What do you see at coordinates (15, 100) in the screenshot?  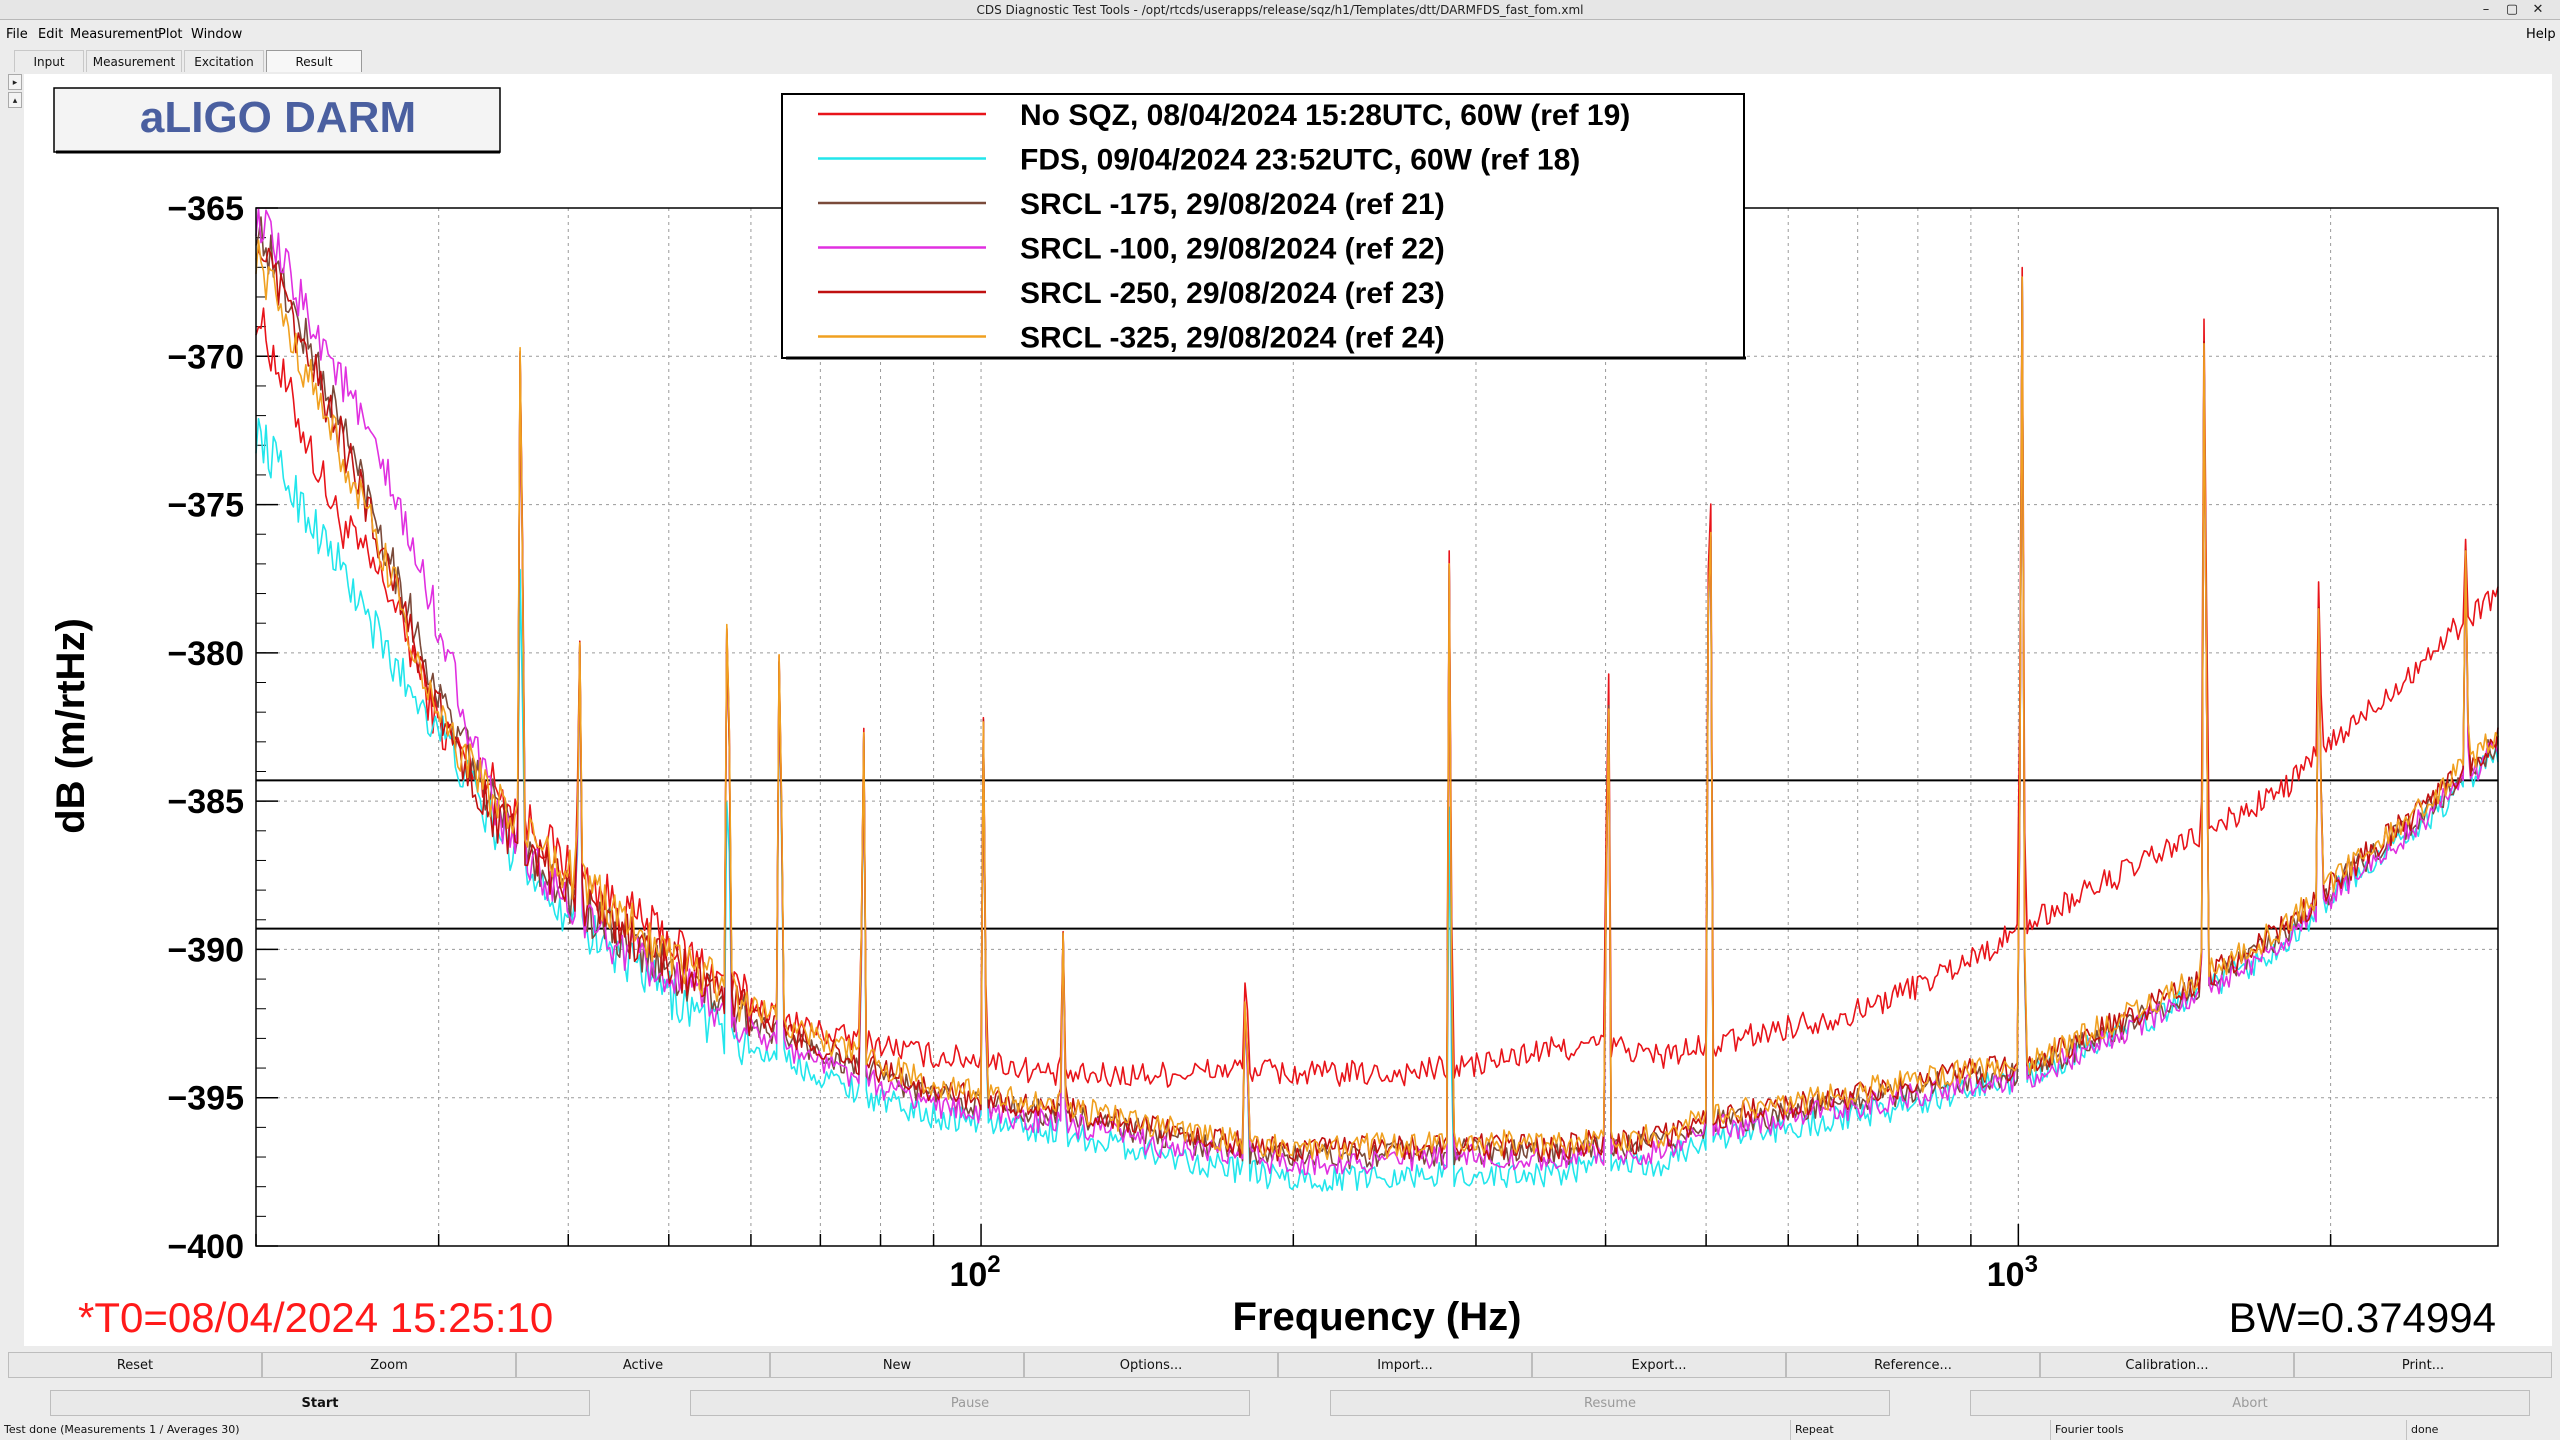 I see `arrow-up-icon: ▴` at bounding box center [15, 100].